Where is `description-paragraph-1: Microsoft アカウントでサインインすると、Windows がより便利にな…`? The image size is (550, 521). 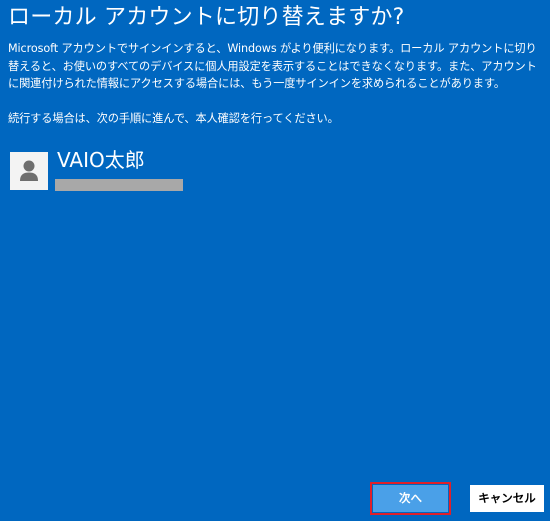 description-paragraph-1: Microsoft アカウントでサインインすると、Windows がより便利にな… is located at coordinates (272, 66).